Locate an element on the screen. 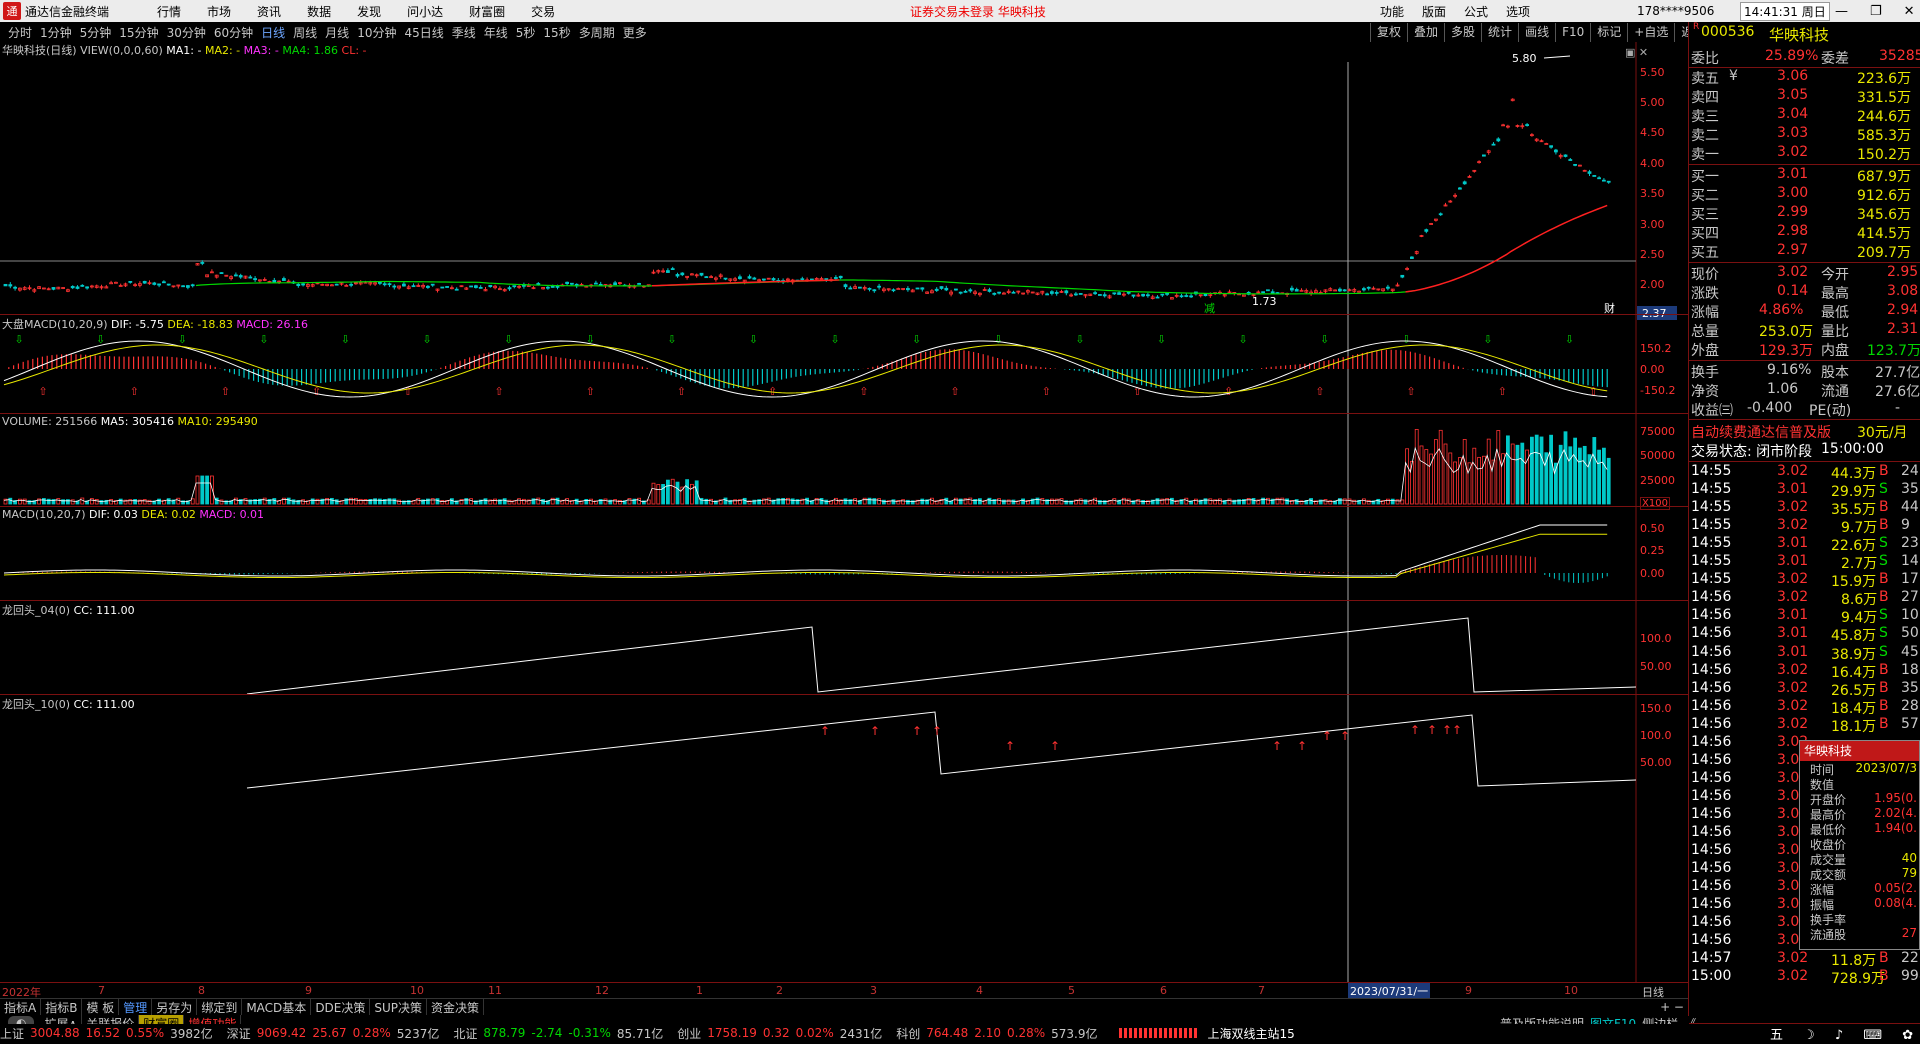 The width and height of the screenshot is (1920, 1044). stat2-row-0: 换手 9.16% 股本 27.7亿 is located at coordinates (1804, 371).